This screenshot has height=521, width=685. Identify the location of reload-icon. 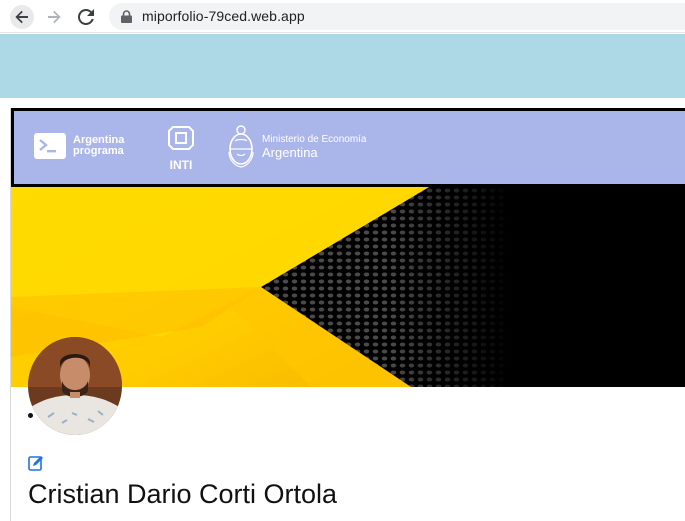
(86, 17).